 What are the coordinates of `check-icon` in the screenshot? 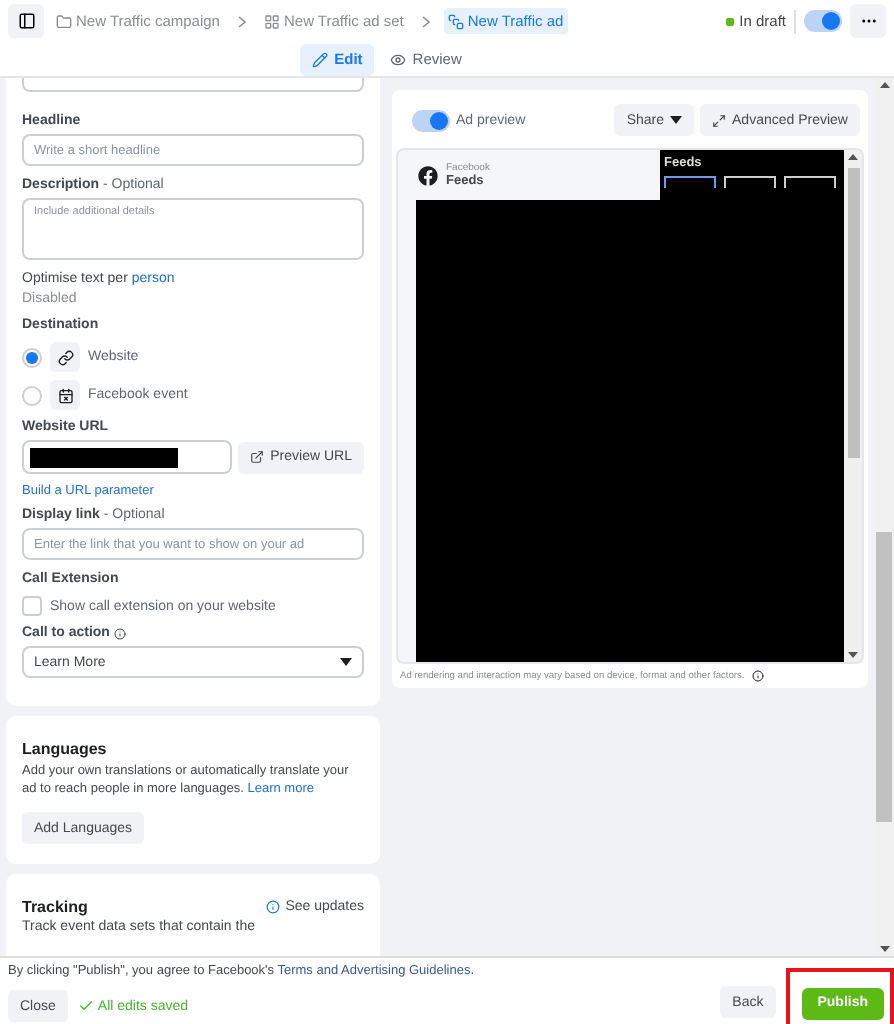 It's located at (85, 1006).